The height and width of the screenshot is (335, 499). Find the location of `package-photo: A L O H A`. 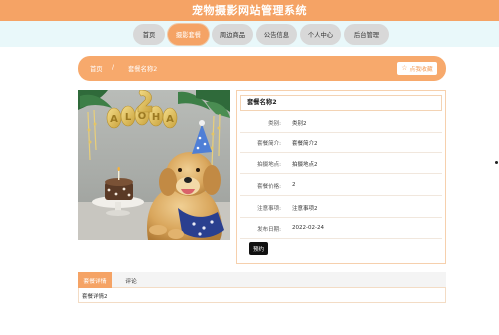

package-photo: A L O H A is located at coordinates (154, 165).